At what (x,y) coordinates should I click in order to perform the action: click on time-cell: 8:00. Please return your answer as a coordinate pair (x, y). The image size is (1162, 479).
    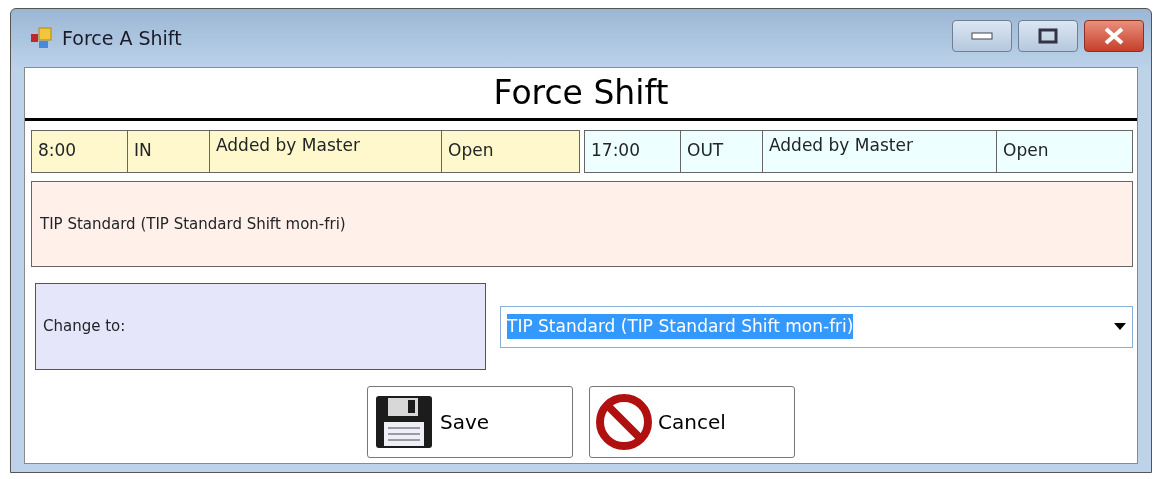
    Looking at the image, I should click on (80, 151).